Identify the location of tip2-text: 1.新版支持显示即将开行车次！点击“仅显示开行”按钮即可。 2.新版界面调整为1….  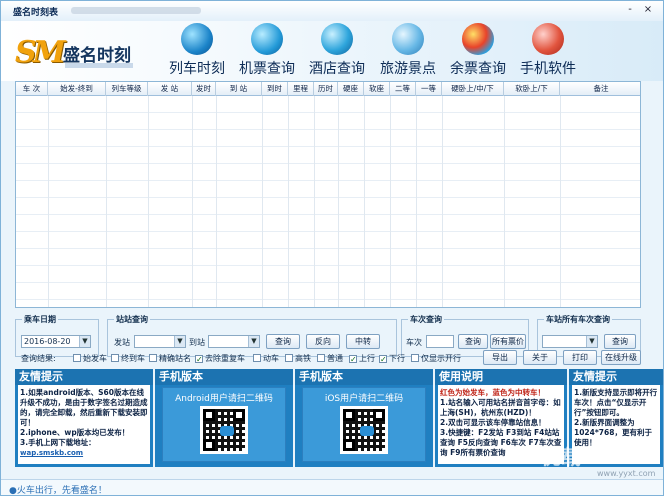
(616, 418).